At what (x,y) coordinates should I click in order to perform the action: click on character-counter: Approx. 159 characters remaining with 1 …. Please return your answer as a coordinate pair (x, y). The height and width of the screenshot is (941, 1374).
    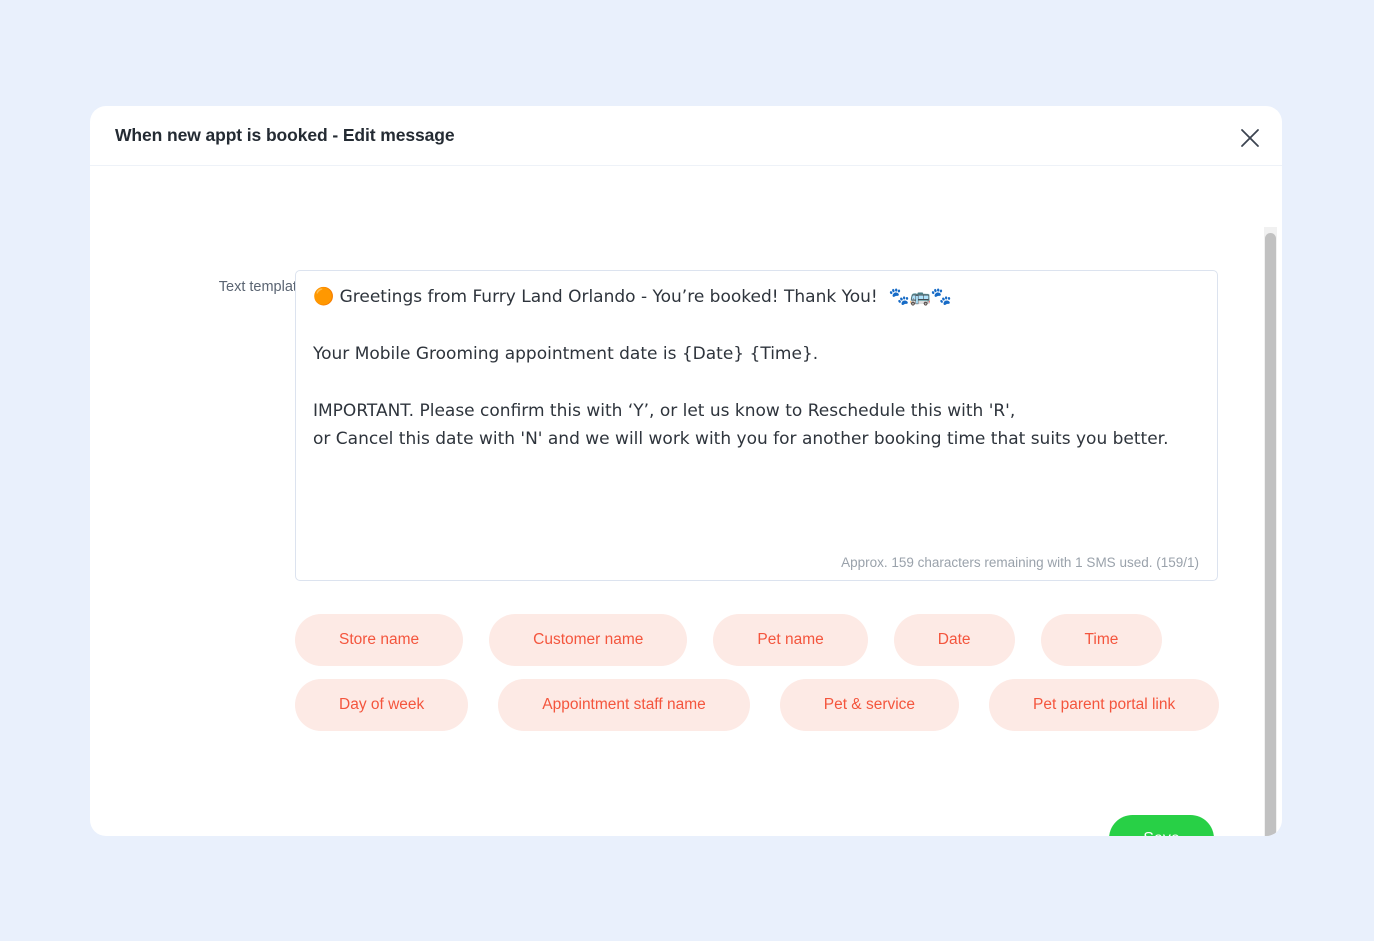
    Looking at the image, I should click on (1020, 562).